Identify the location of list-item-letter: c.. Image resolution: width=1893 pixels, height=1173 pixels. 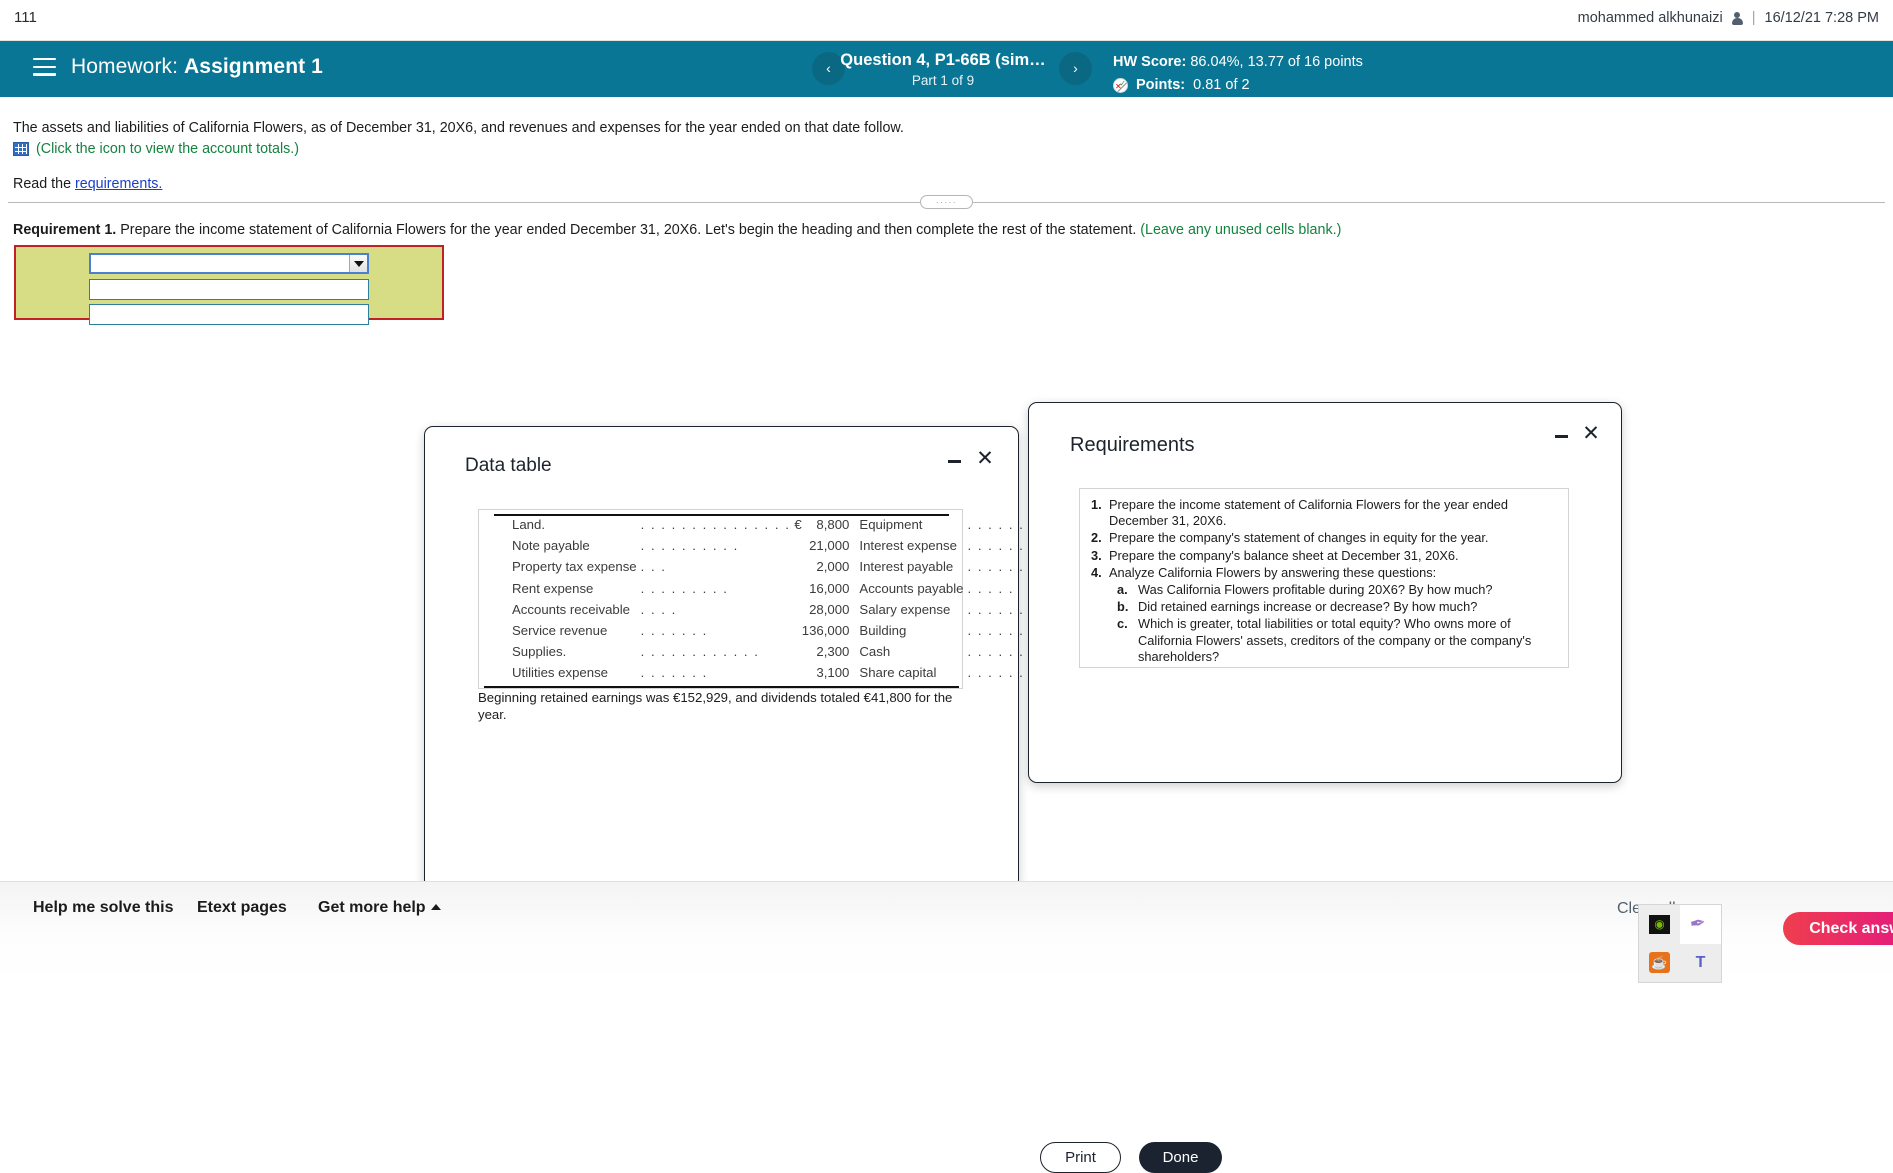
(1122, 624).